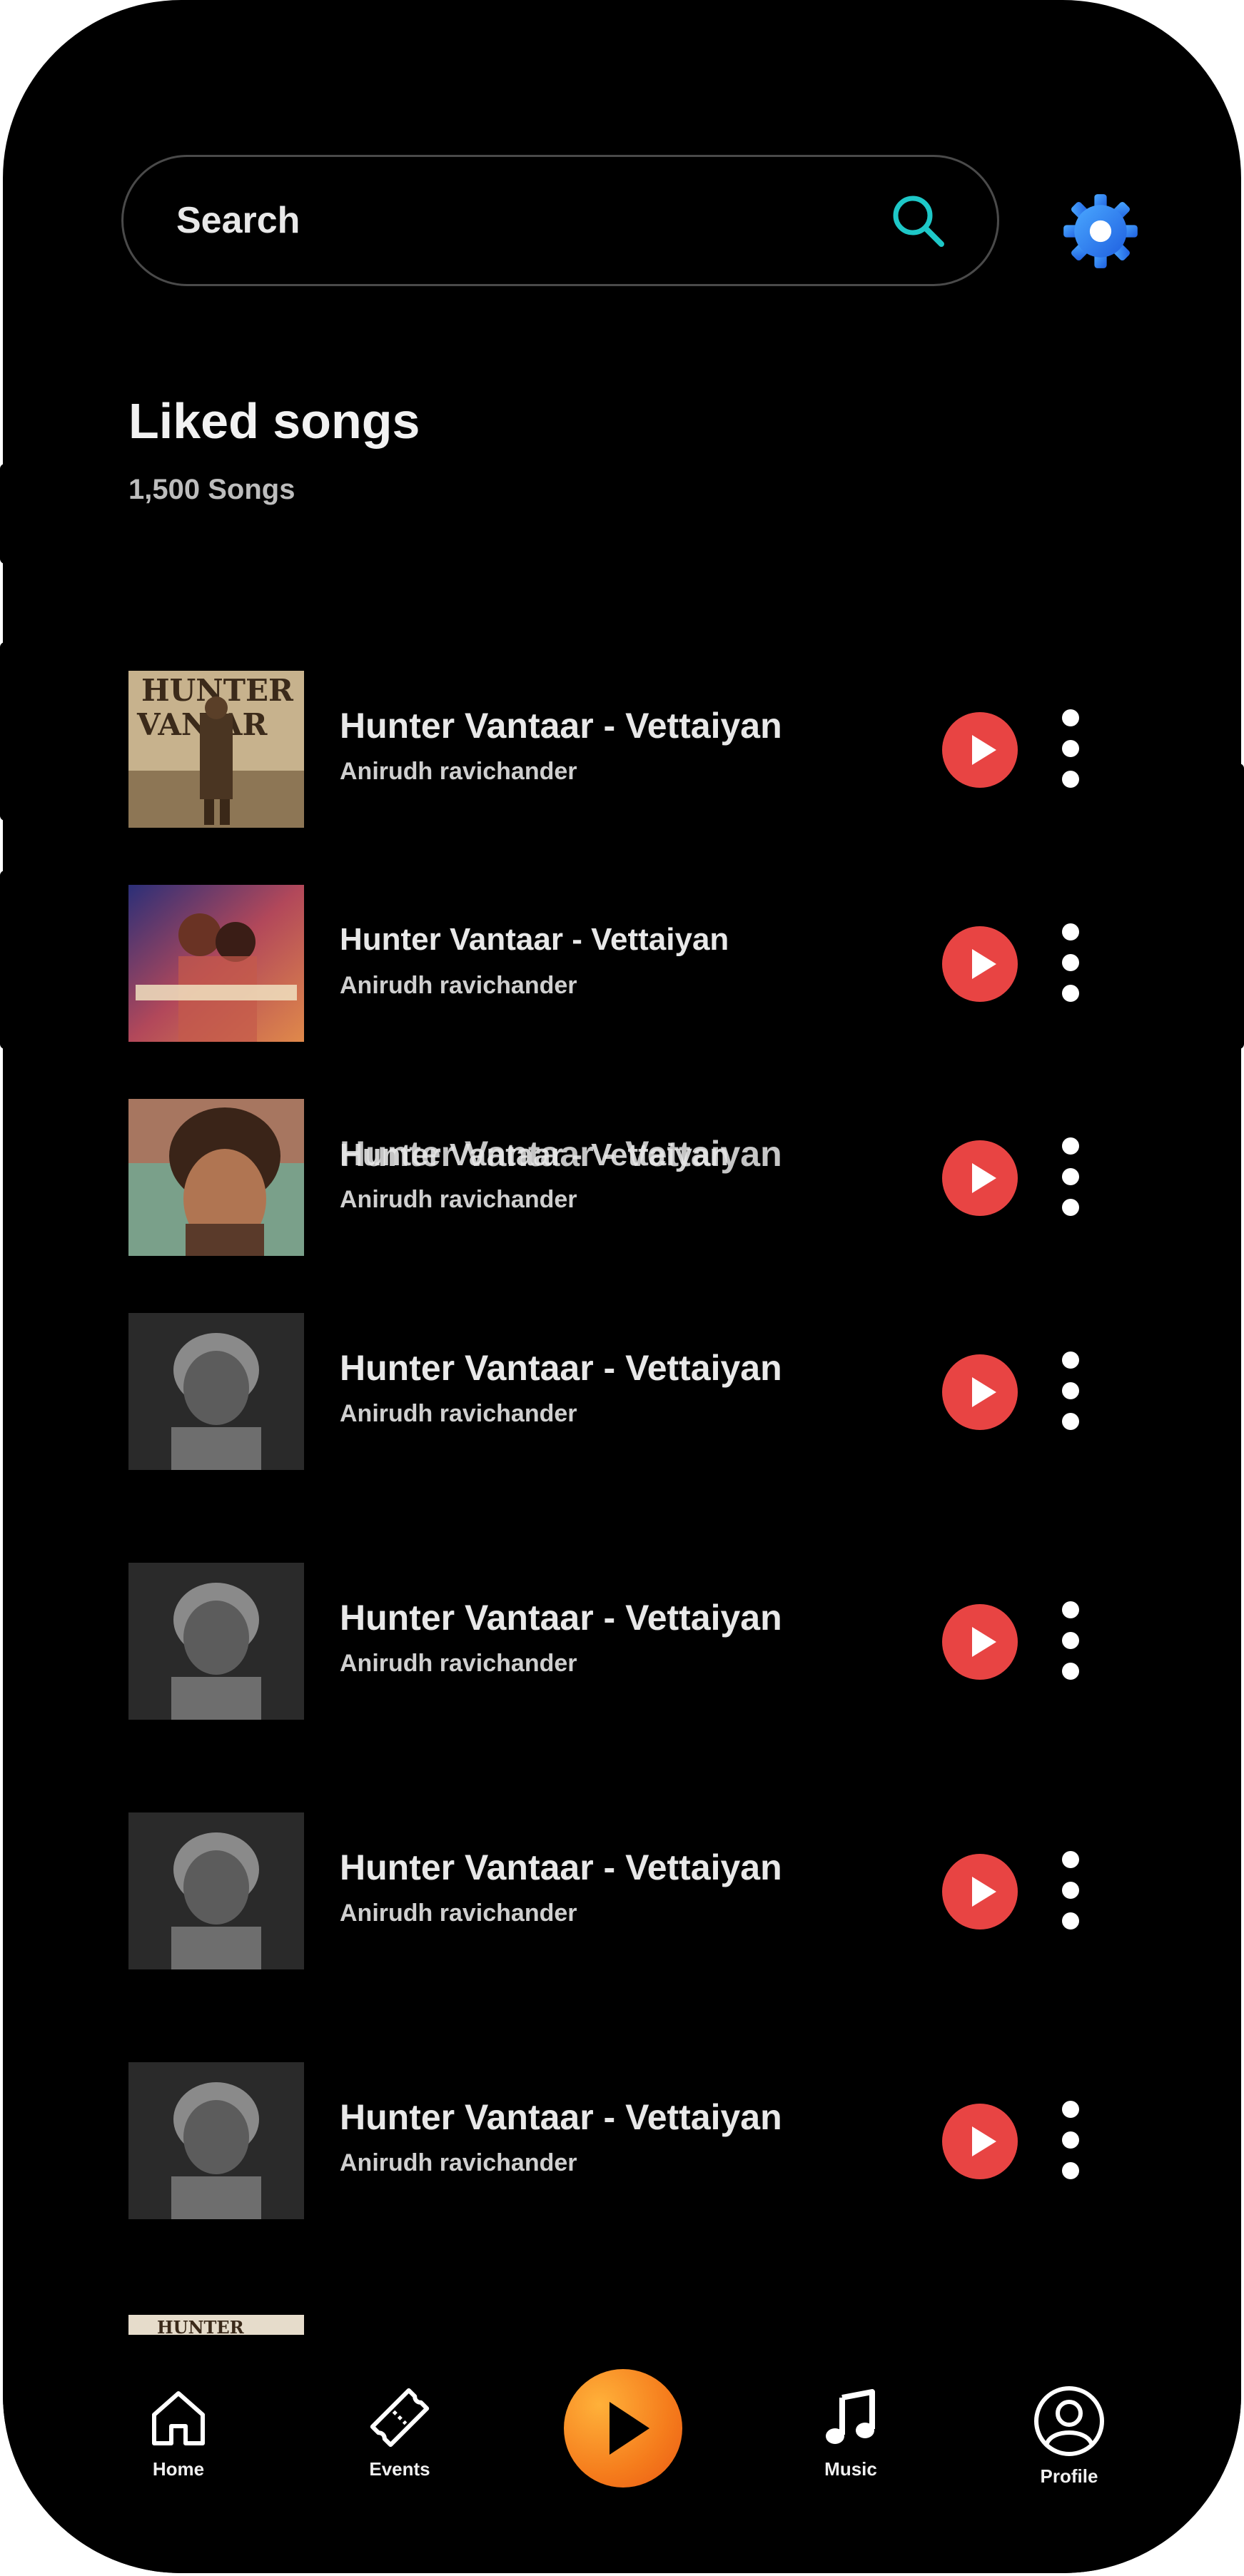 The image size is (1244, 2576). I want to click on nav-play-button, so click(623, 2428).